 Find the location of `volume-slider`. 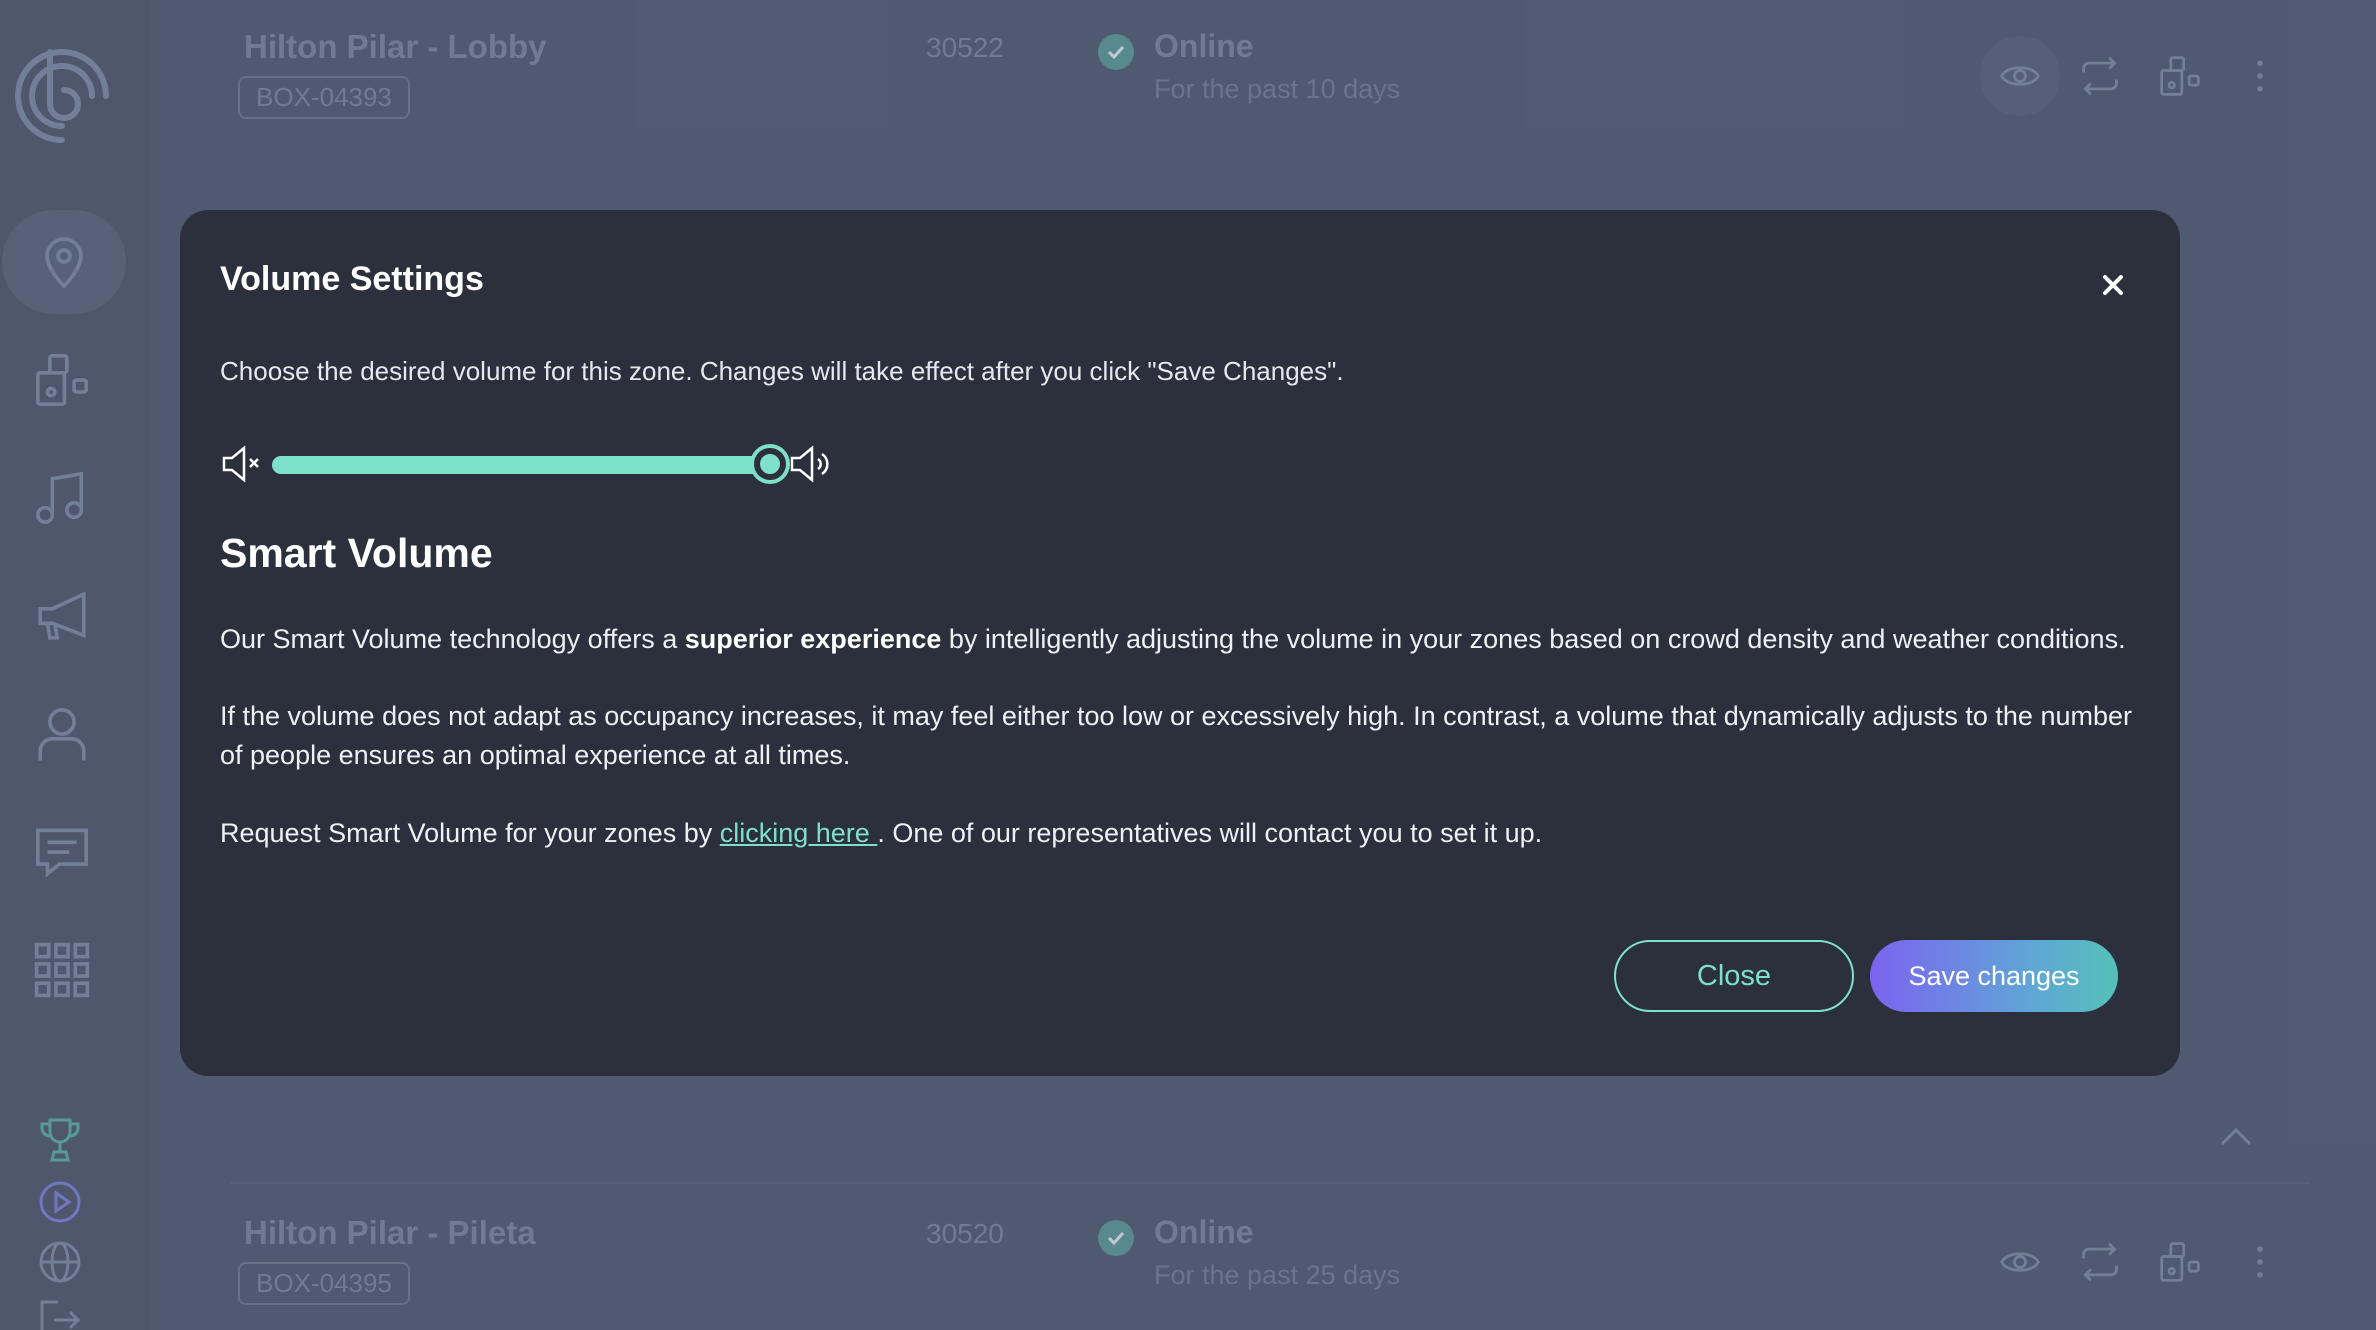

volume-slider is located at coordinates (529, 464).